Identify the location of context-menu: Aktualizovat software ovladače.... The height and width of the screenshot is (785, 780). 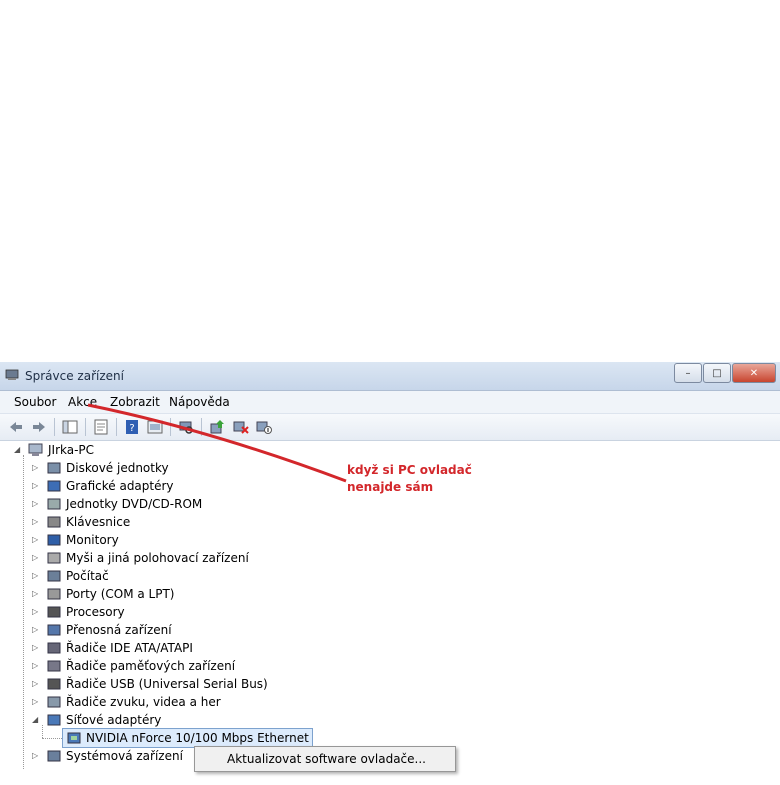
(325, 759).